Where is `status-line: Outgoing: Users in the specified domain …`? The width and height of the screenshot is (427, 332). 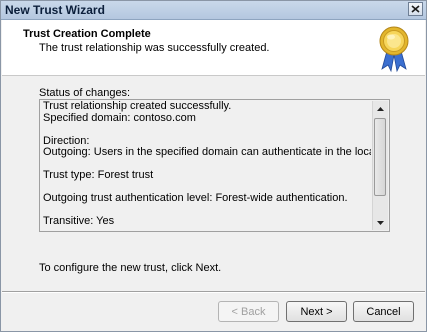
status-line: Outgoing: Users in the specified domain … is located at coordinates (207, 152).